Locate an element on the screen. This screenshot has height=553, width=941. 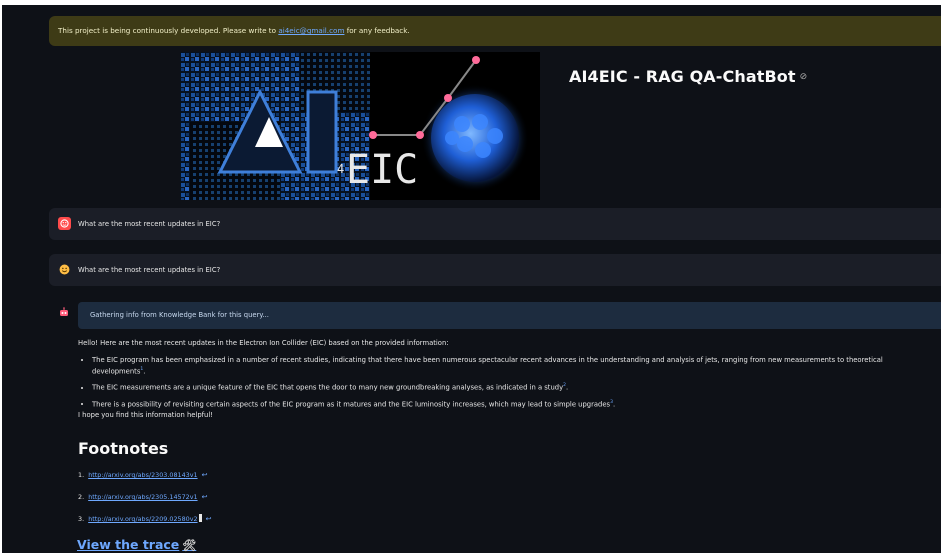
view-trace-link: View the trace 🛠 is located at coordinates (136, 544).